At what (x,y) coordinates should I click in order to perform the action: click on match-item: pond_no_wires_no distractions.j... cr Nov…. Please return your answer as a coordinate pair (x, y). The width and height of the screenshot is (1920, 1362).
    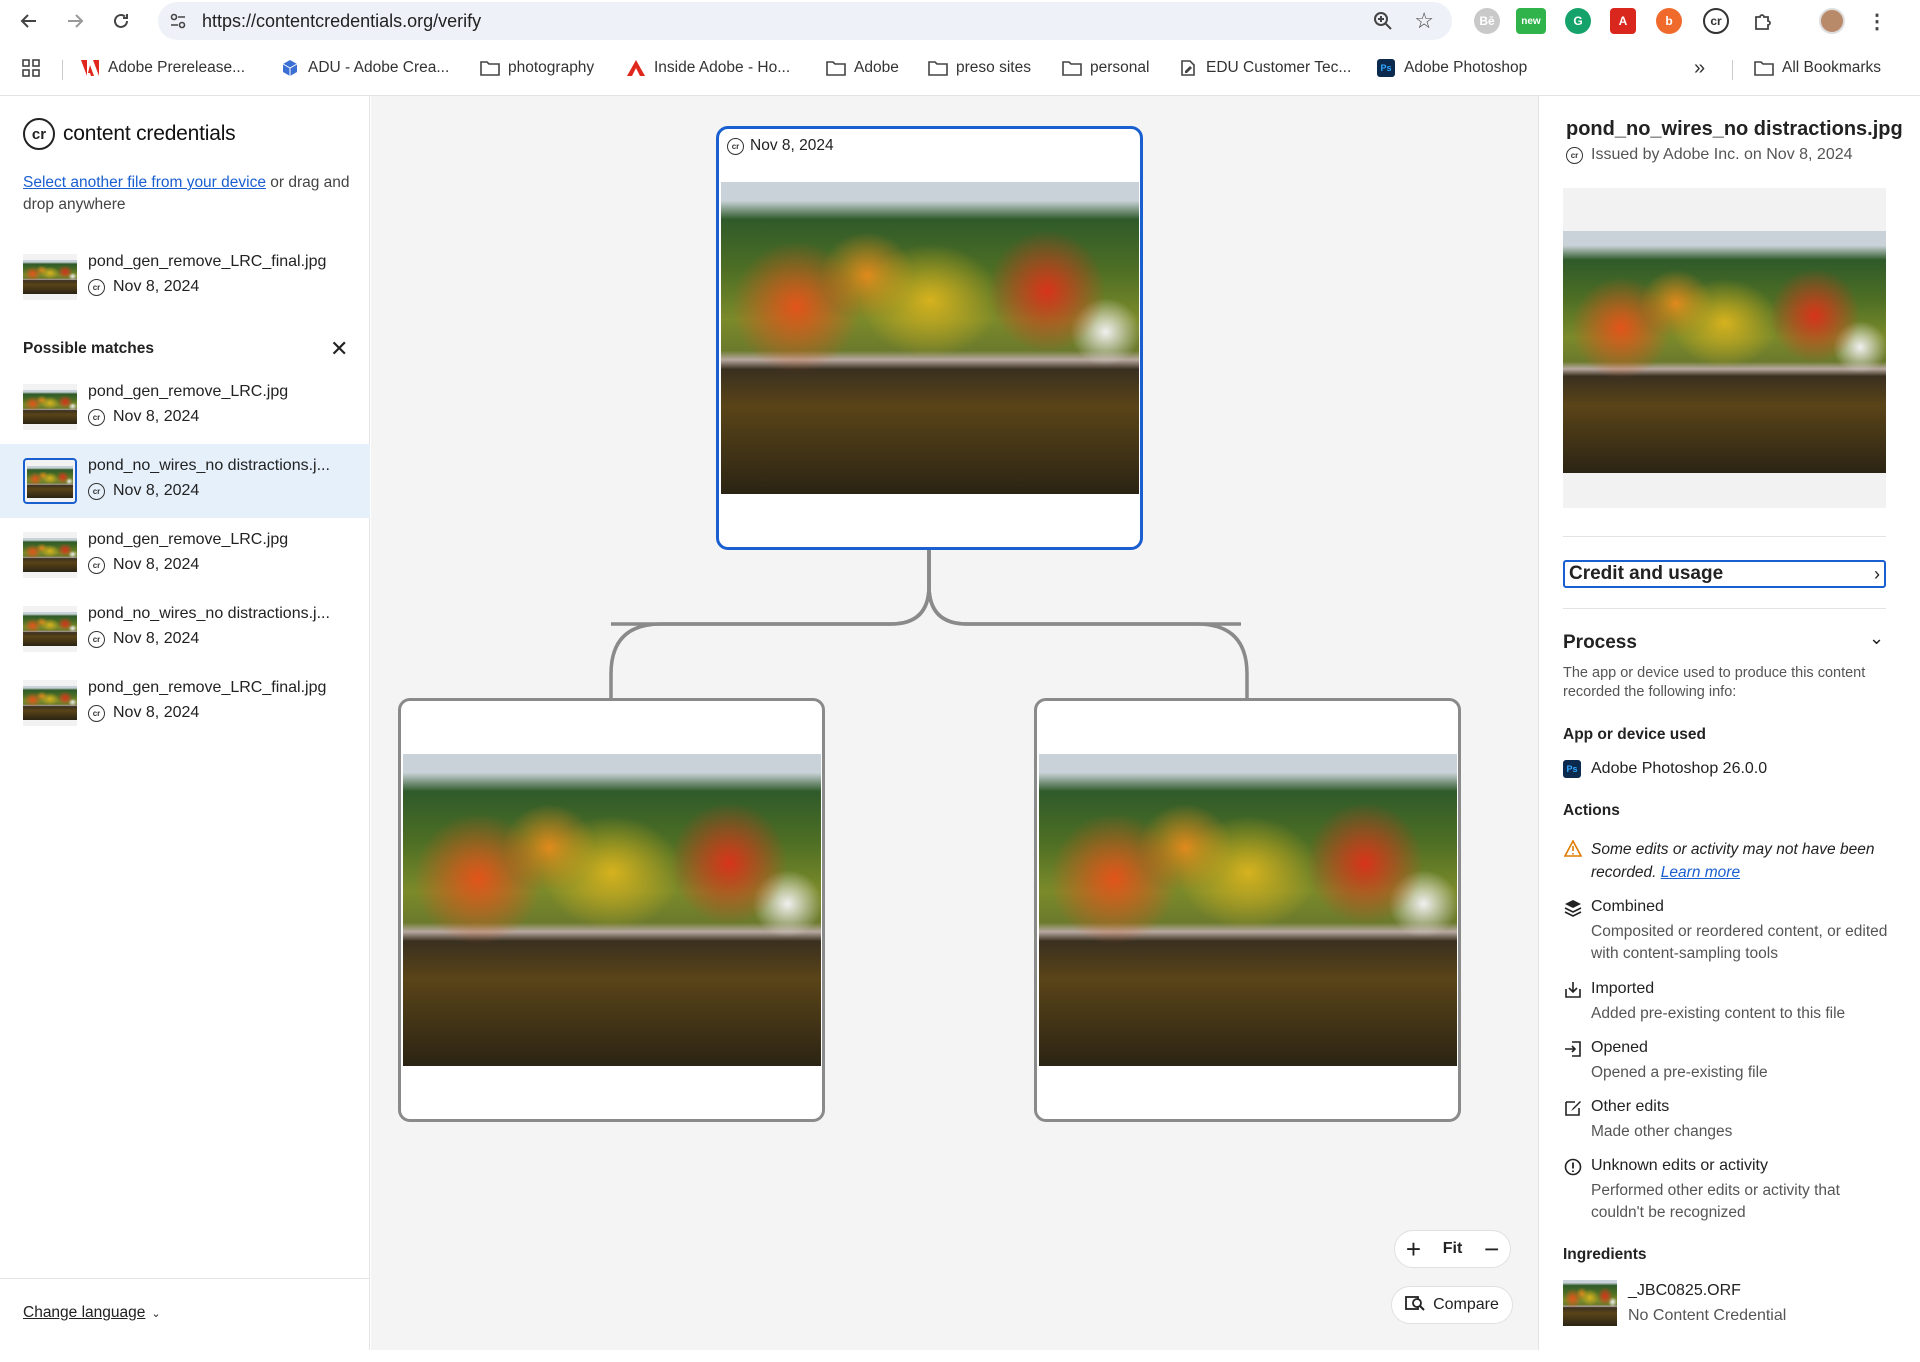
    Looking at the image, I should click on (185, 629).